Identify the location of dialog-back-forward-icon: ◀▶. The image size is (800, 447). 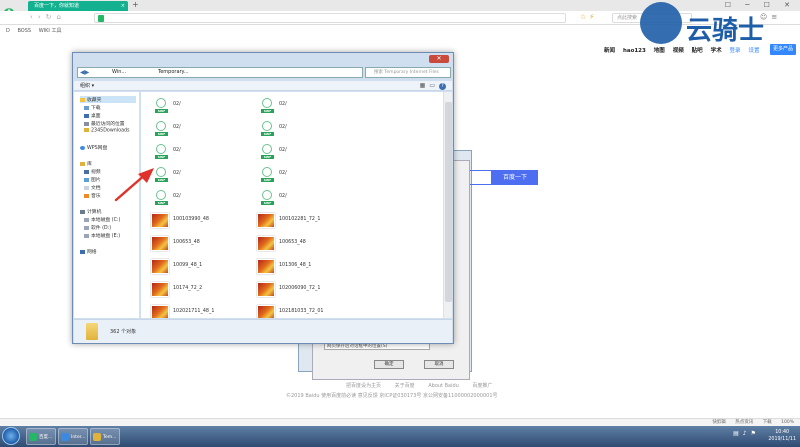
(84, 72).